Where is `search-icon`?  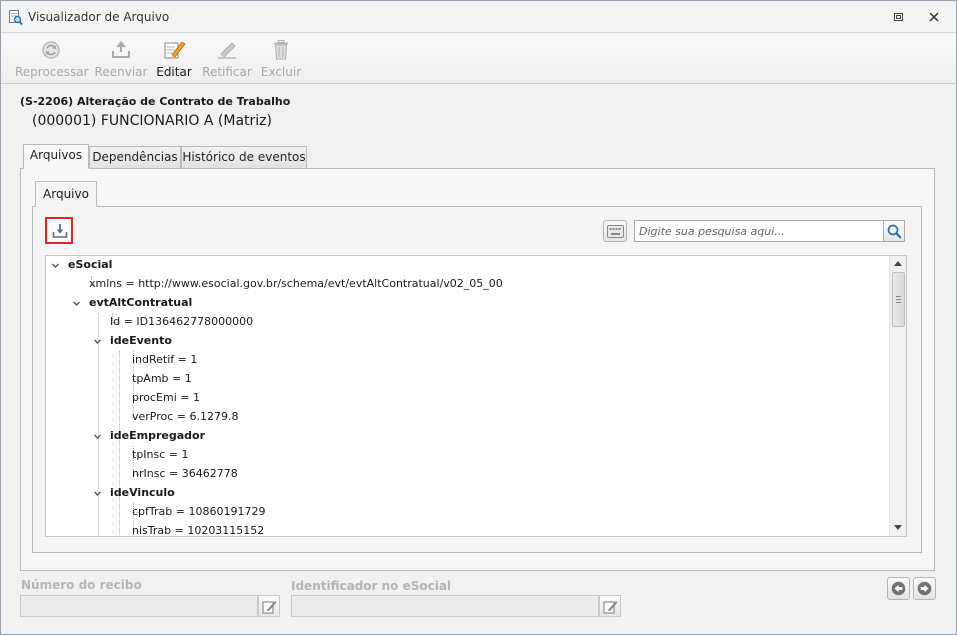 search-icon is located at coordinates (894, 231).